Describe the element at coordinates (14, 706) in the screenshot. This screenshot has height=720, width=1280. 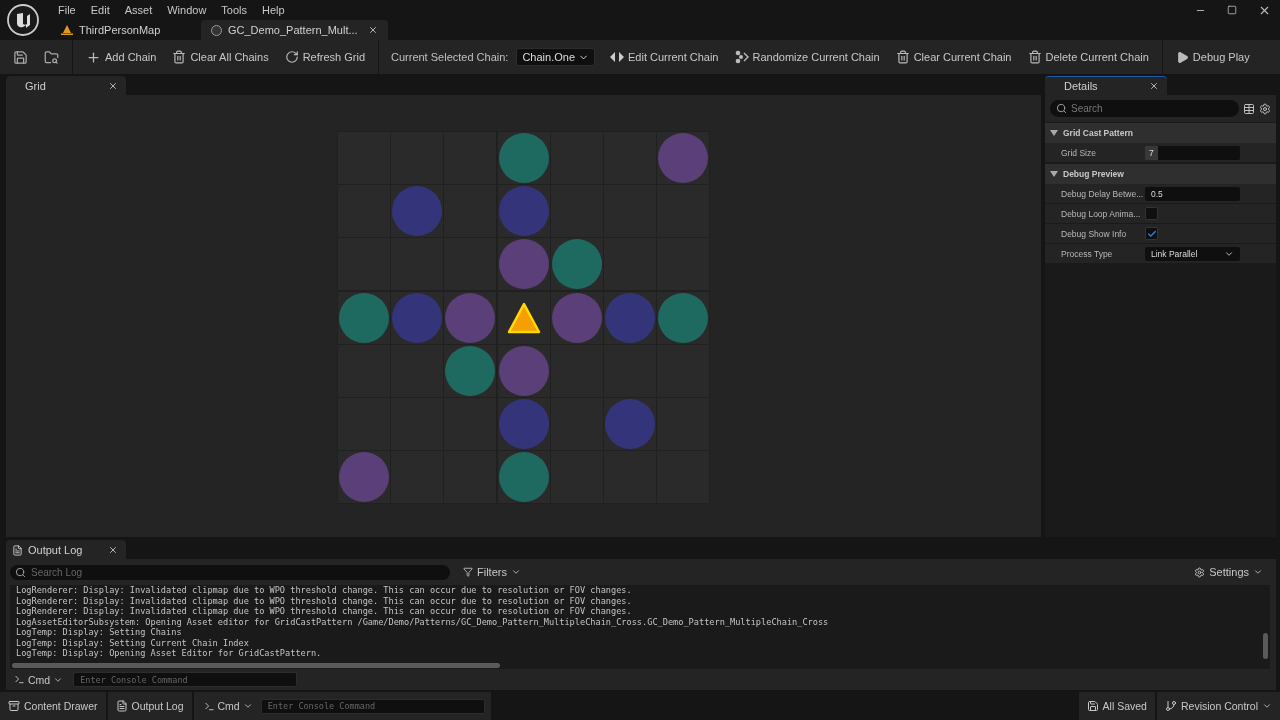
I see `drawer-icon` at that location.